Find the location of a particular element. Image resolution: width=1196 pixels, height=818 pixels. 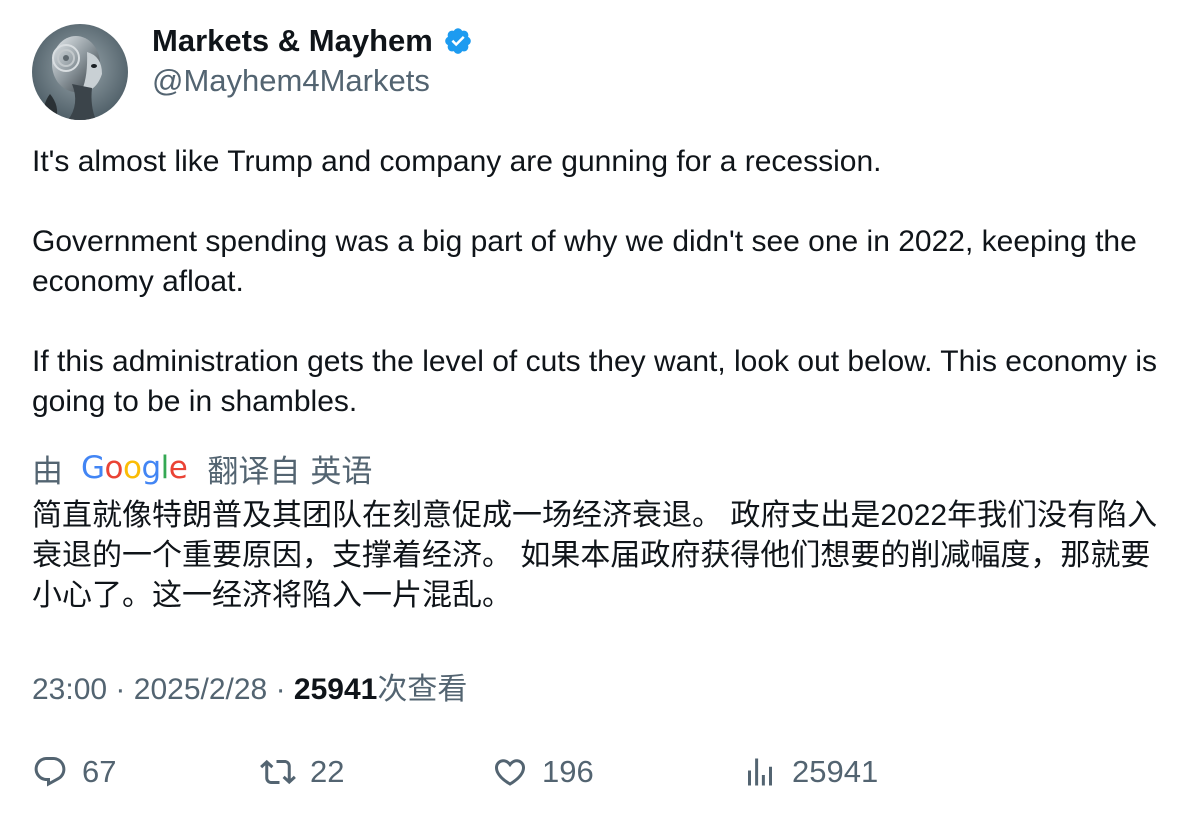

author-name-row: Markets & Mayhem is located at coordinates (312, 41).